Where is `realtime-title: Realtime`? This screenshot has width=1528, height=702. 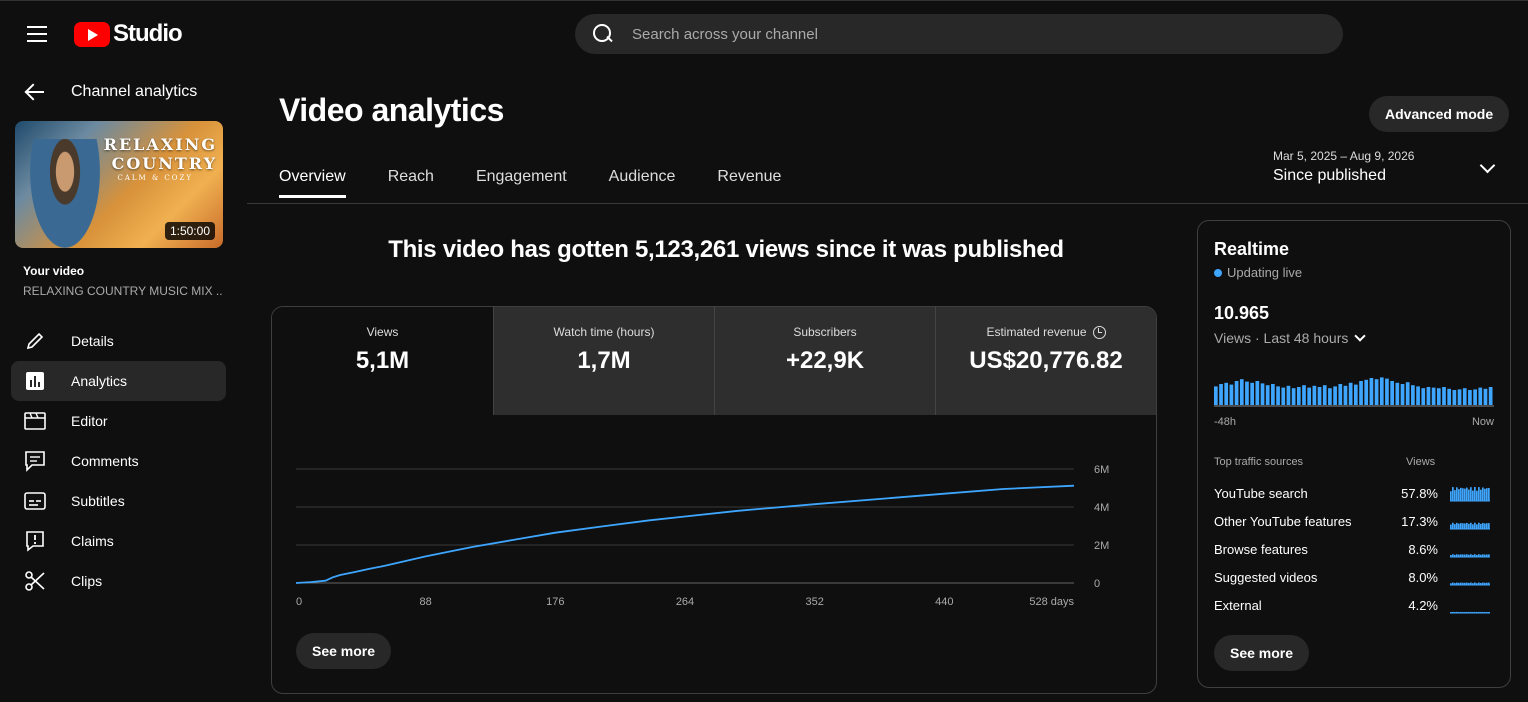 realtime-title: Realtime is located at coordinates (1252, 249).